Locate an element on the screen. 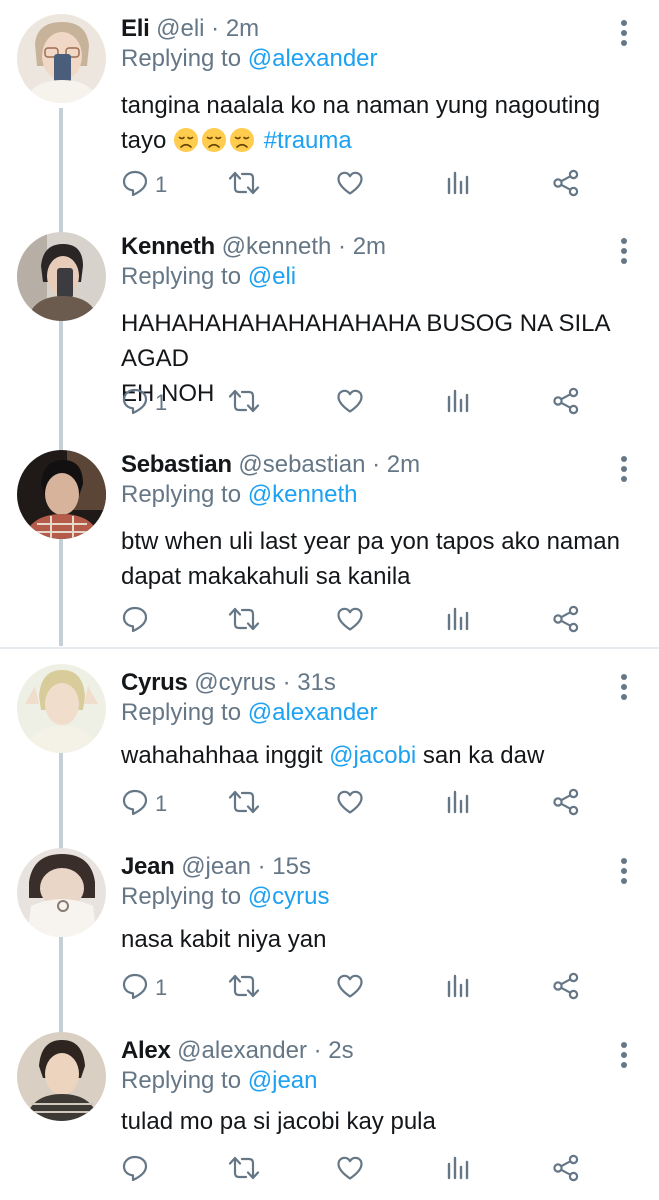 Image resolution: width=659 pixels, height=1200 pixels. replying-to-mention: @jean is located at coordinates (283, 1080).